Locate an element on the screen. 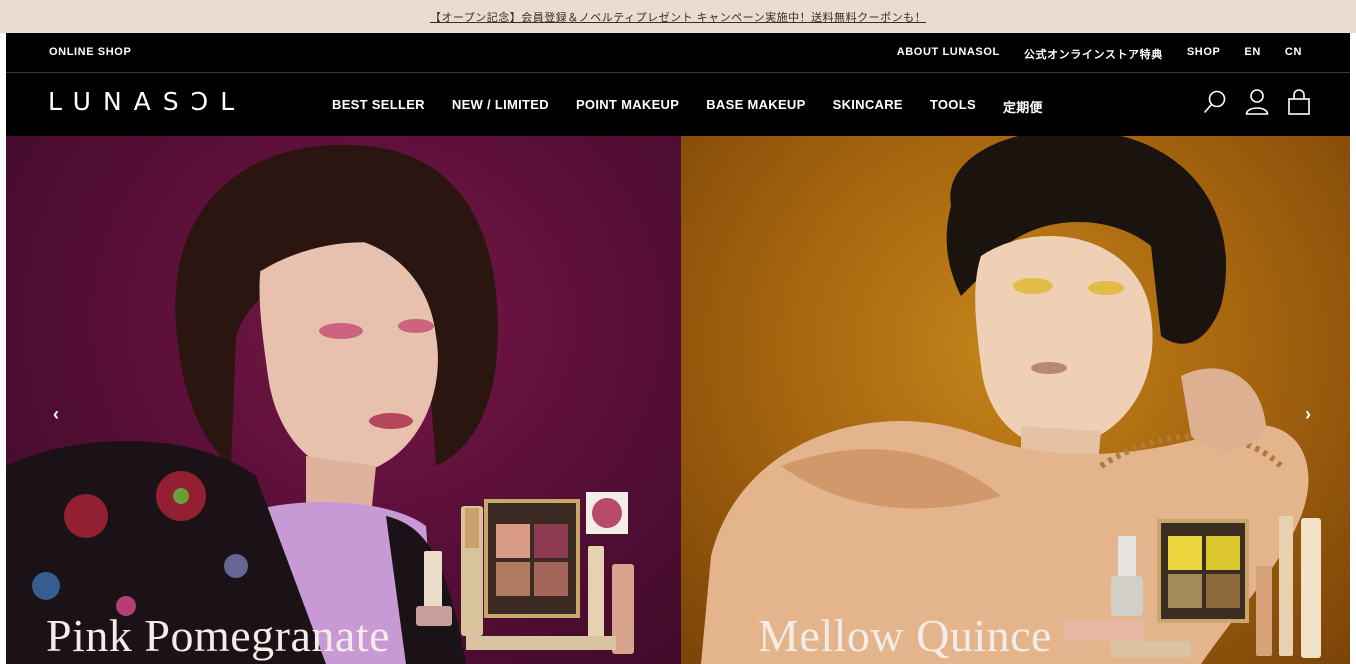 The height and width of the screenshot is (664, 1356). nav-best-seller: BEST SELLER is located at coordinates (378, 106).